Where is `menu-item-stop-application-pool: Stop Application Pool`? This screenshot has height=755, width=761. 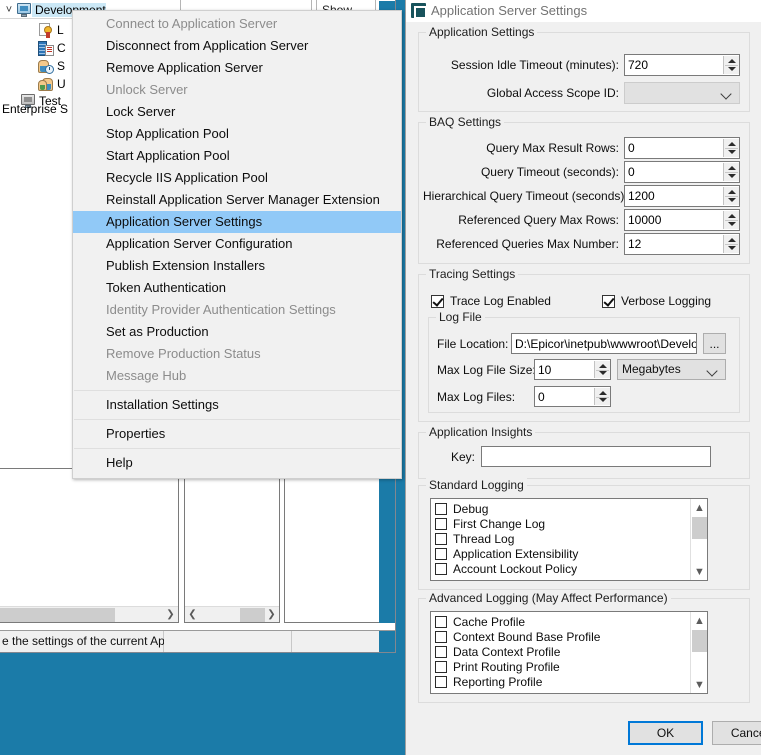 menu-item-stop-application-pool: Stop Application Pool is located at coordinates (237, 134).